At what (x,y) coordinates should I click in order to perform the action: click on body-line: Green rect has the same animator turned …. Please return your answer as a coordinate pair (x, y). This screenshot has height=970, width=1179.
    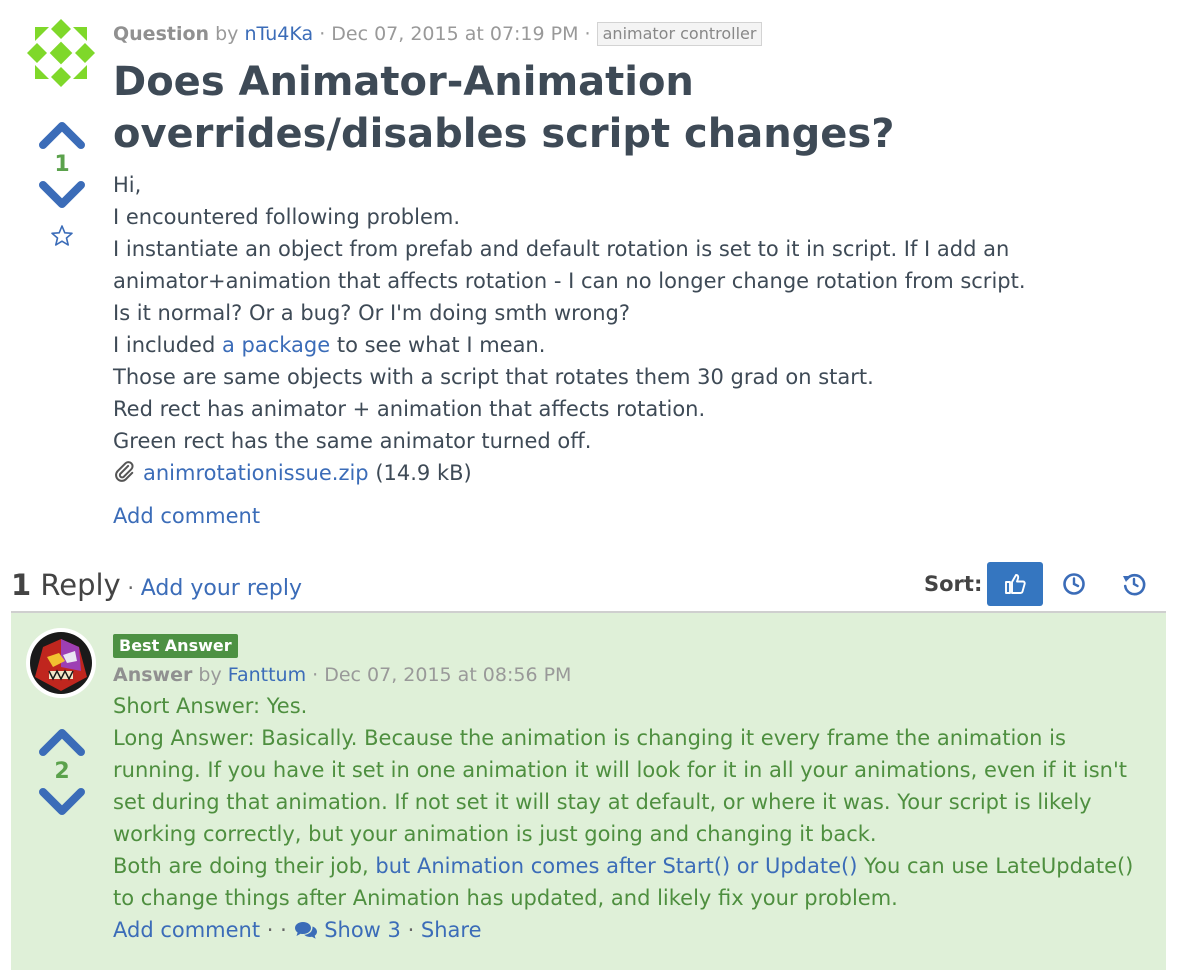
    Looking at the image, I should click on (352, 441).